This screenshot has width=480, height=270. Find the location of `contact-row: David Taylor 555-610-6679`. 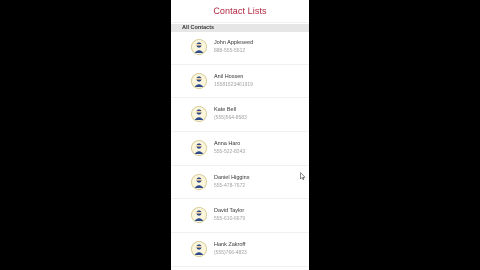

contact-row: David Taylor 555-610-6679 is located at coordinates (240, 216).